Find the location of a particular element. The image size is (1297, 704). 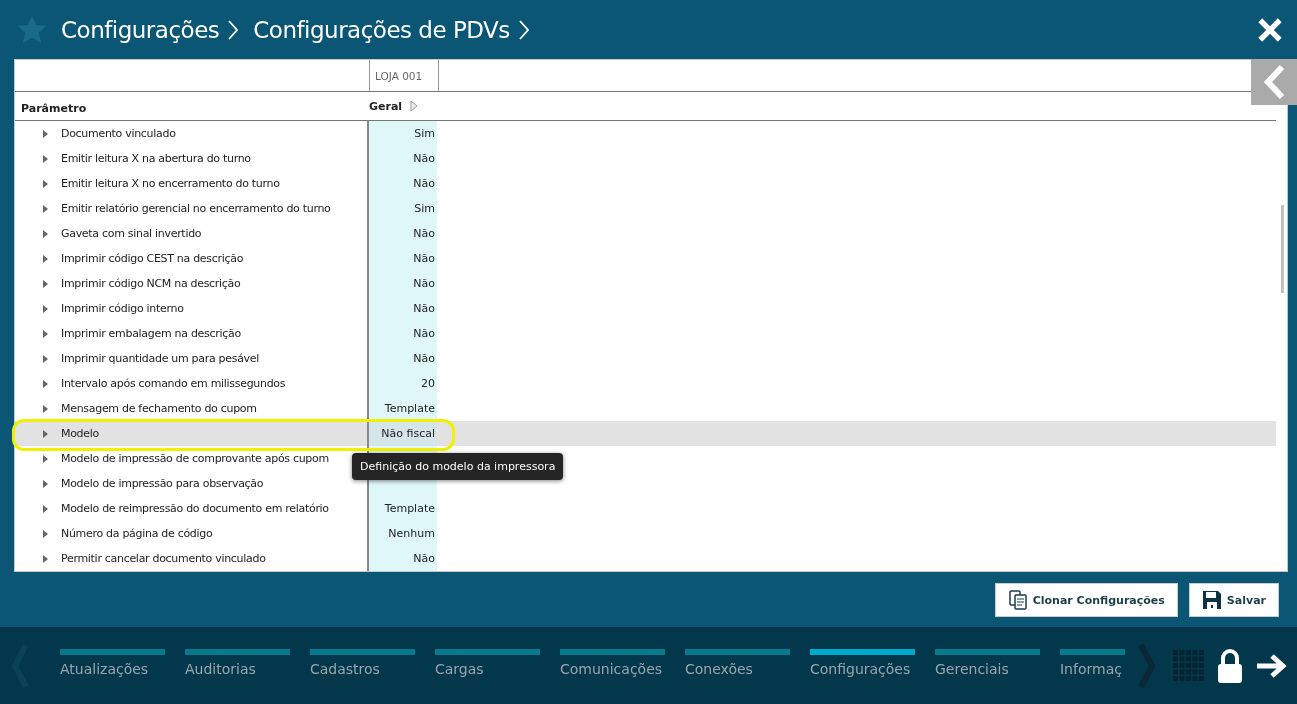

parameter-name: Mensagem de fechamento do cupom is located at coordinates (159, 408).